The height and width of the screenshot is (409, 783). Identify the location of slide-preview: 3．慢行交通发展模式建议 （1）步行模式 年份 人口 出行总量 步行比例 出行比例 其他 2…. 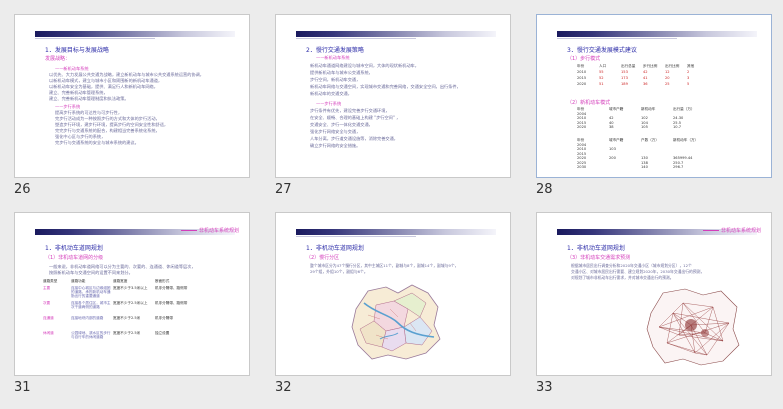
(654, 96).